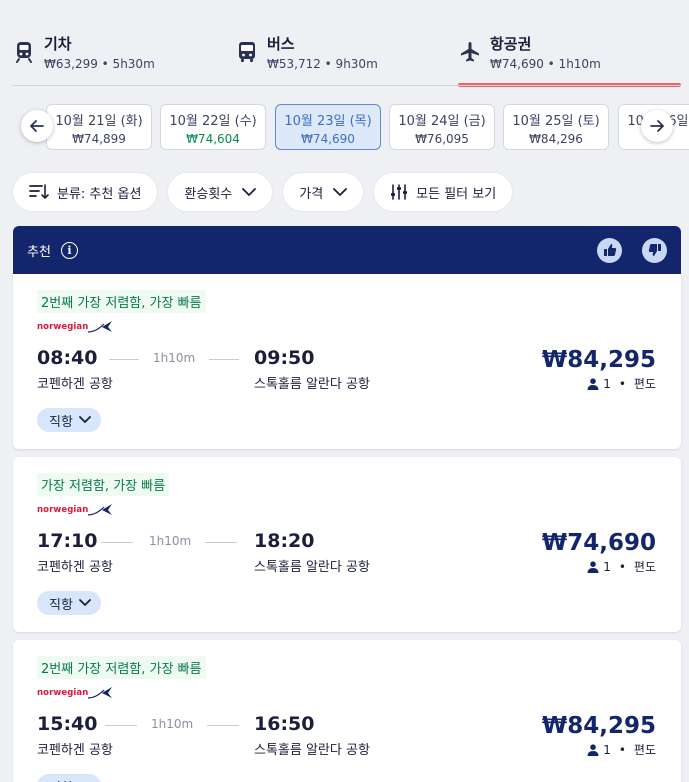 This screenshot has height=782, width=689. I want to click on sort-label: 분류: 추천 옵션, so click(99, 194).